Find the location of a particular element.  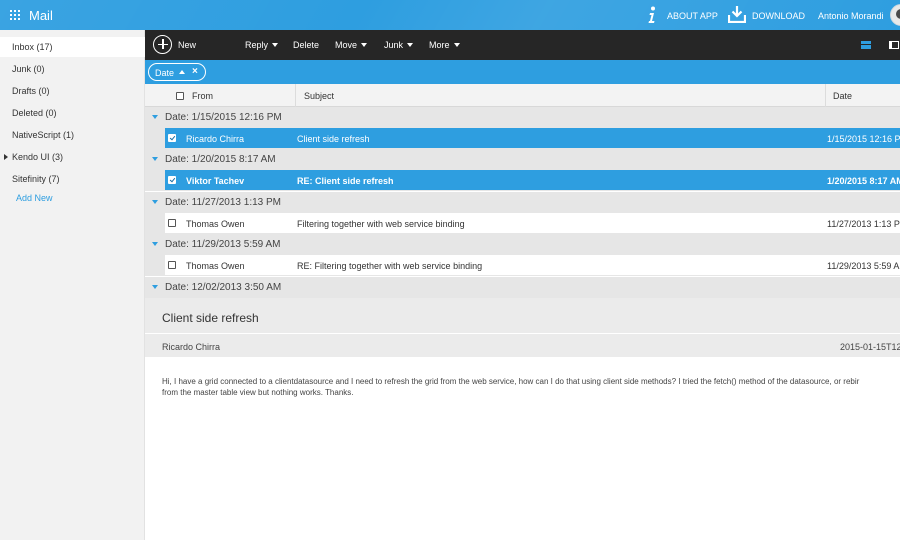

more-button: More is located at coordinates (444, 45).